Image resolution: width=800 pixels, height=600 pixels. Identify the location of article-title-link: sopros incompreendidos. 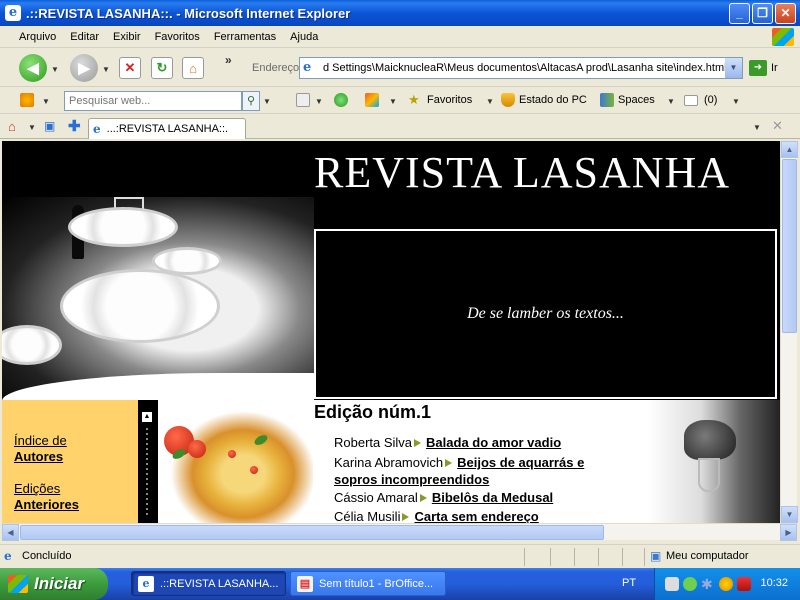
(411, 479).